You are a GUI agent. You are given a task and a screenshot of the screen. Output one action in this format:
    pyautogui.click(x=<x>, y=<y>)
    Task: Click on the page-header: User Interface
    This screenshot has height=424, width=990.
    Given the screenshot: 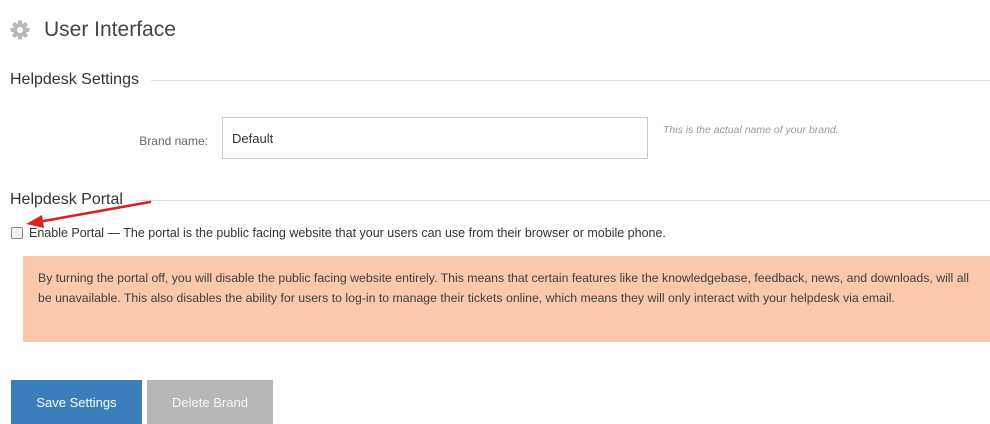 What is the action you would take?
    pyautogui.click(x=93, y=30)
    